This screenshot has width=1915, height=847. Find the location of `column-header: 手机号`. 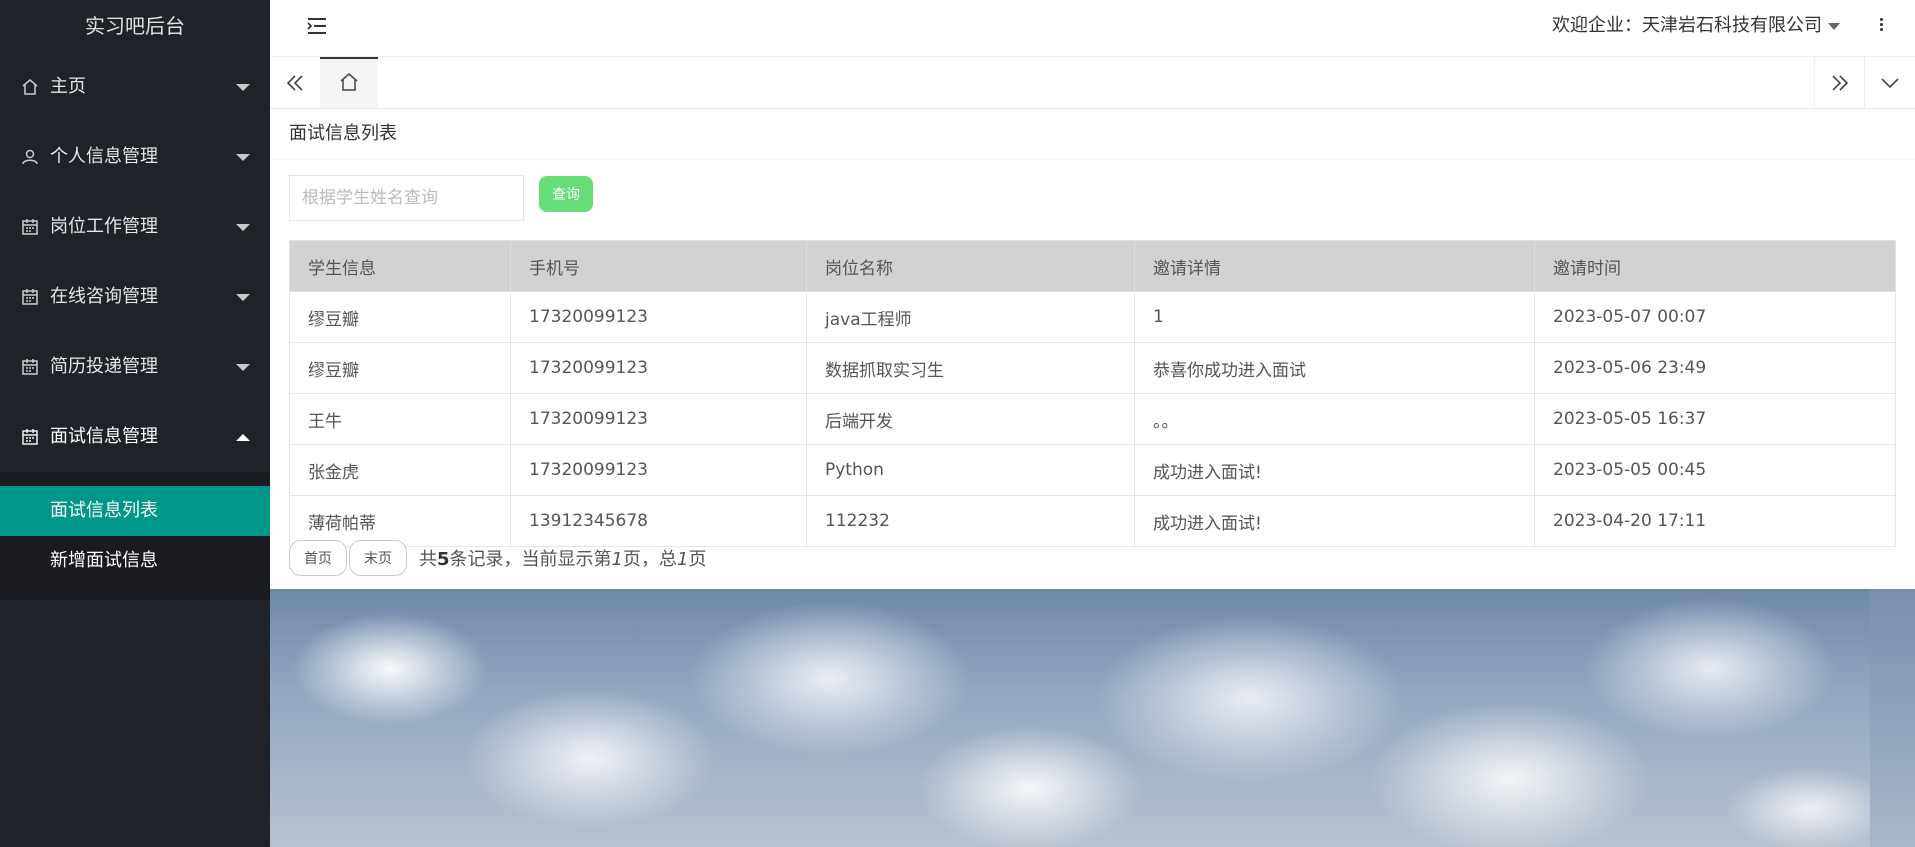

column-header: 手机号 is located at coordinates (658, 266).